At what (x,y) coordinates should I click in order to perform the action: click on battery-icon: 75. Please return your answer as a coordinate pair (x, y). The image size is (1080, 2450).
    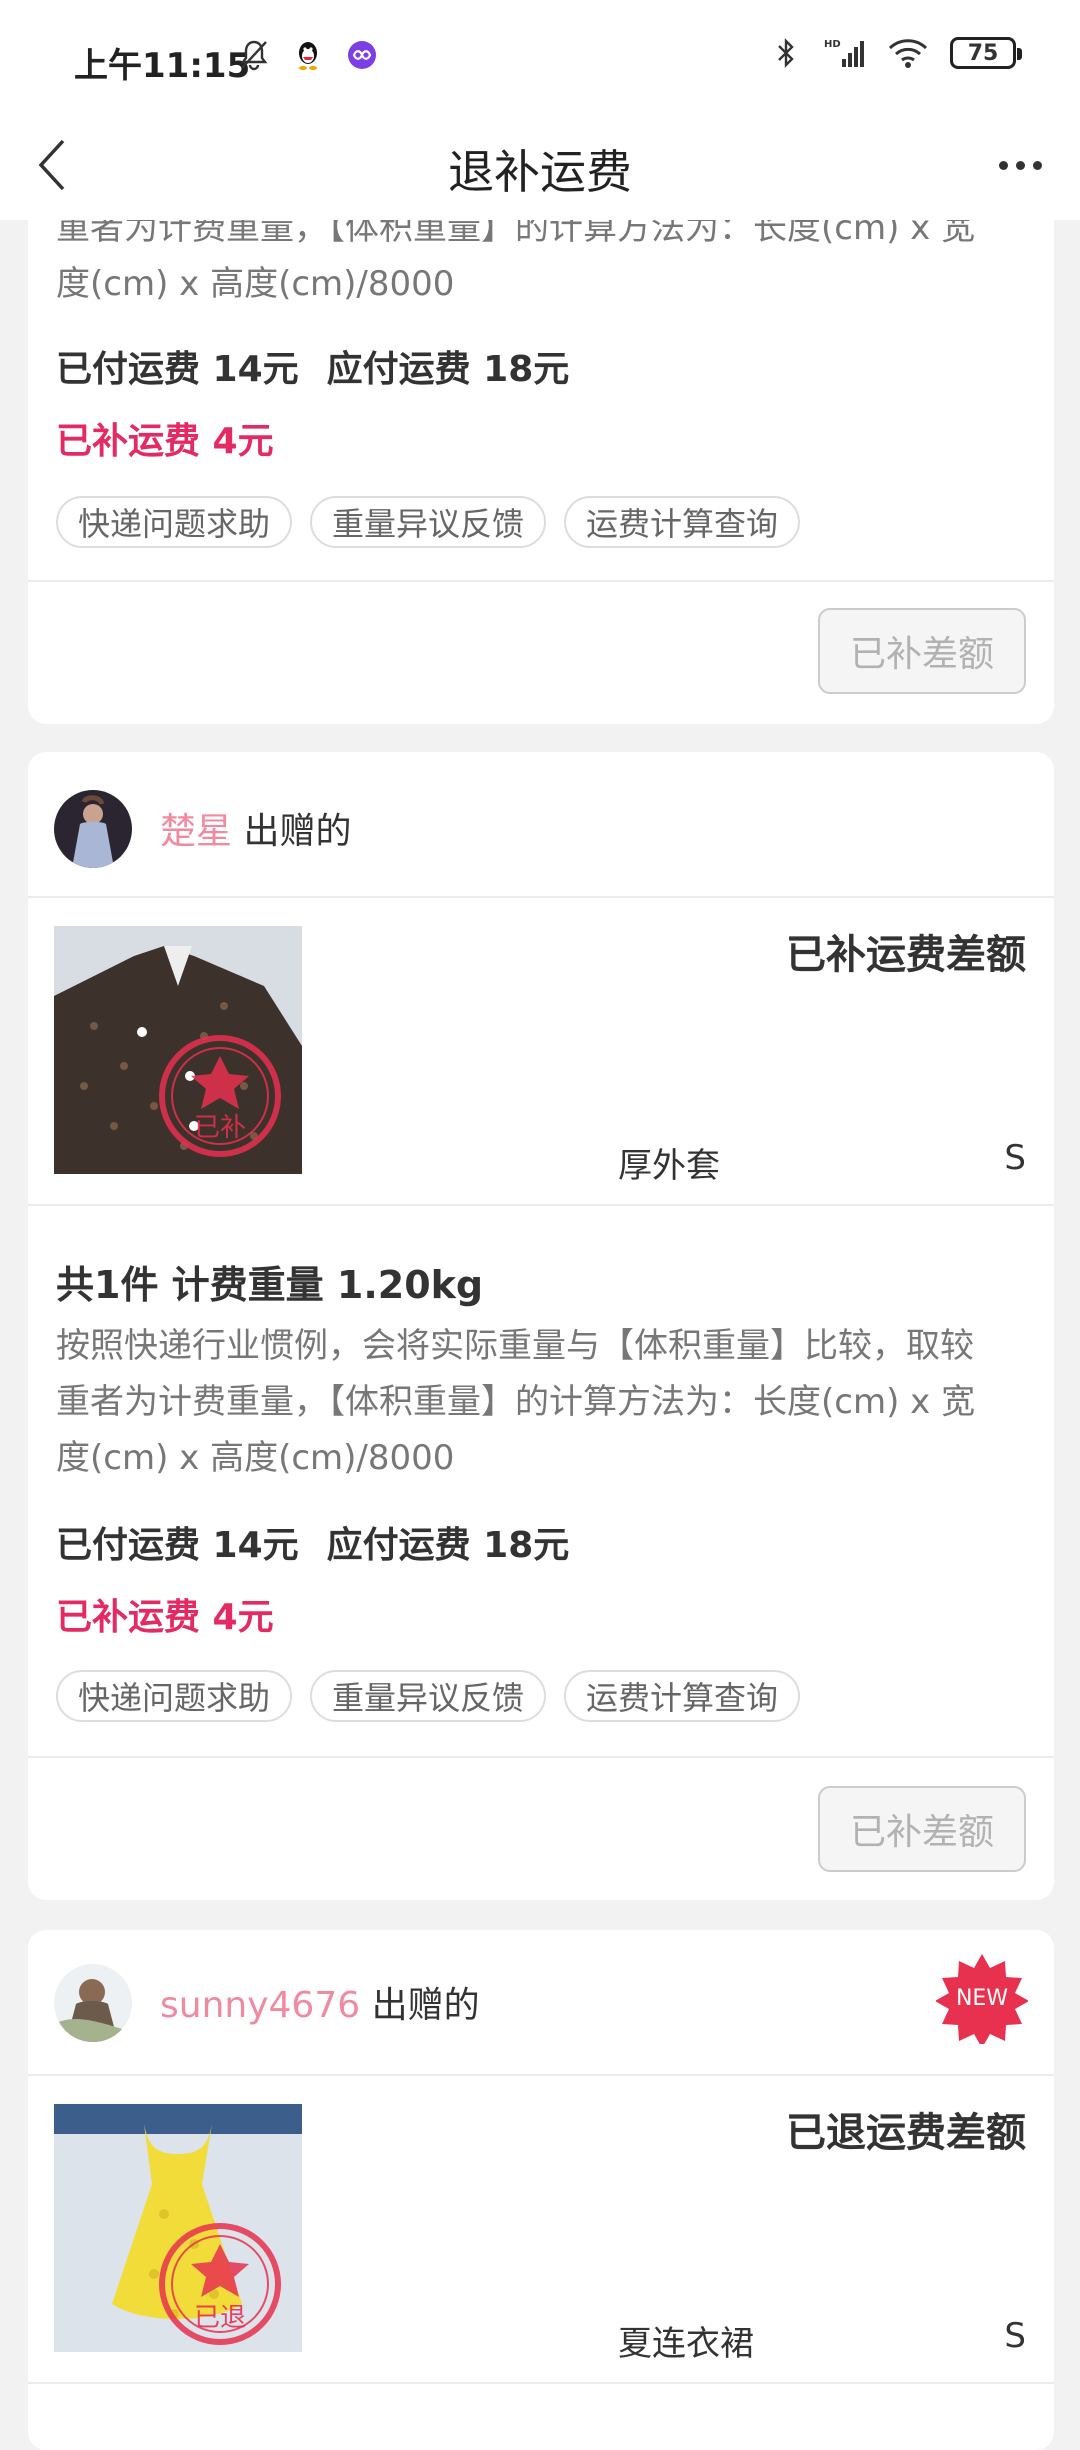
    Looking at the image, I should click on (986, 53).